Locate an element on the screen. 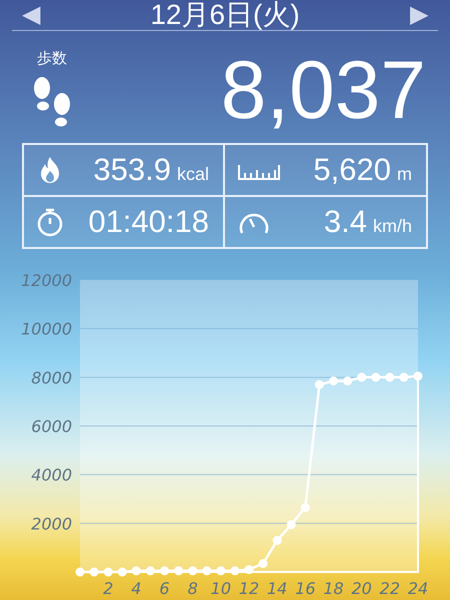 The width and height of the screenshot is (450, 600). y-tick-label: 8000 is located at coordinates (51, 378).